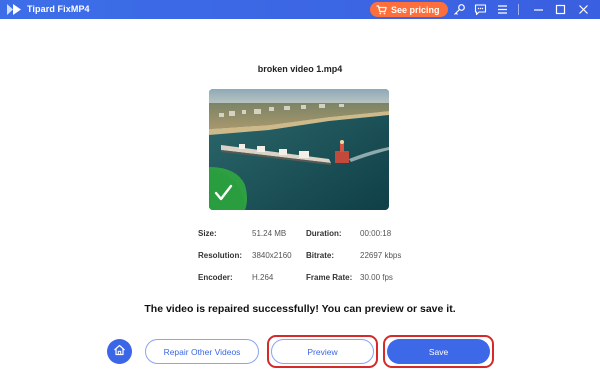 The width and height of the screenshot is (600, 386). Describe the element at coordinates (518, 9) in the screenshot. I see `divider` at that location.